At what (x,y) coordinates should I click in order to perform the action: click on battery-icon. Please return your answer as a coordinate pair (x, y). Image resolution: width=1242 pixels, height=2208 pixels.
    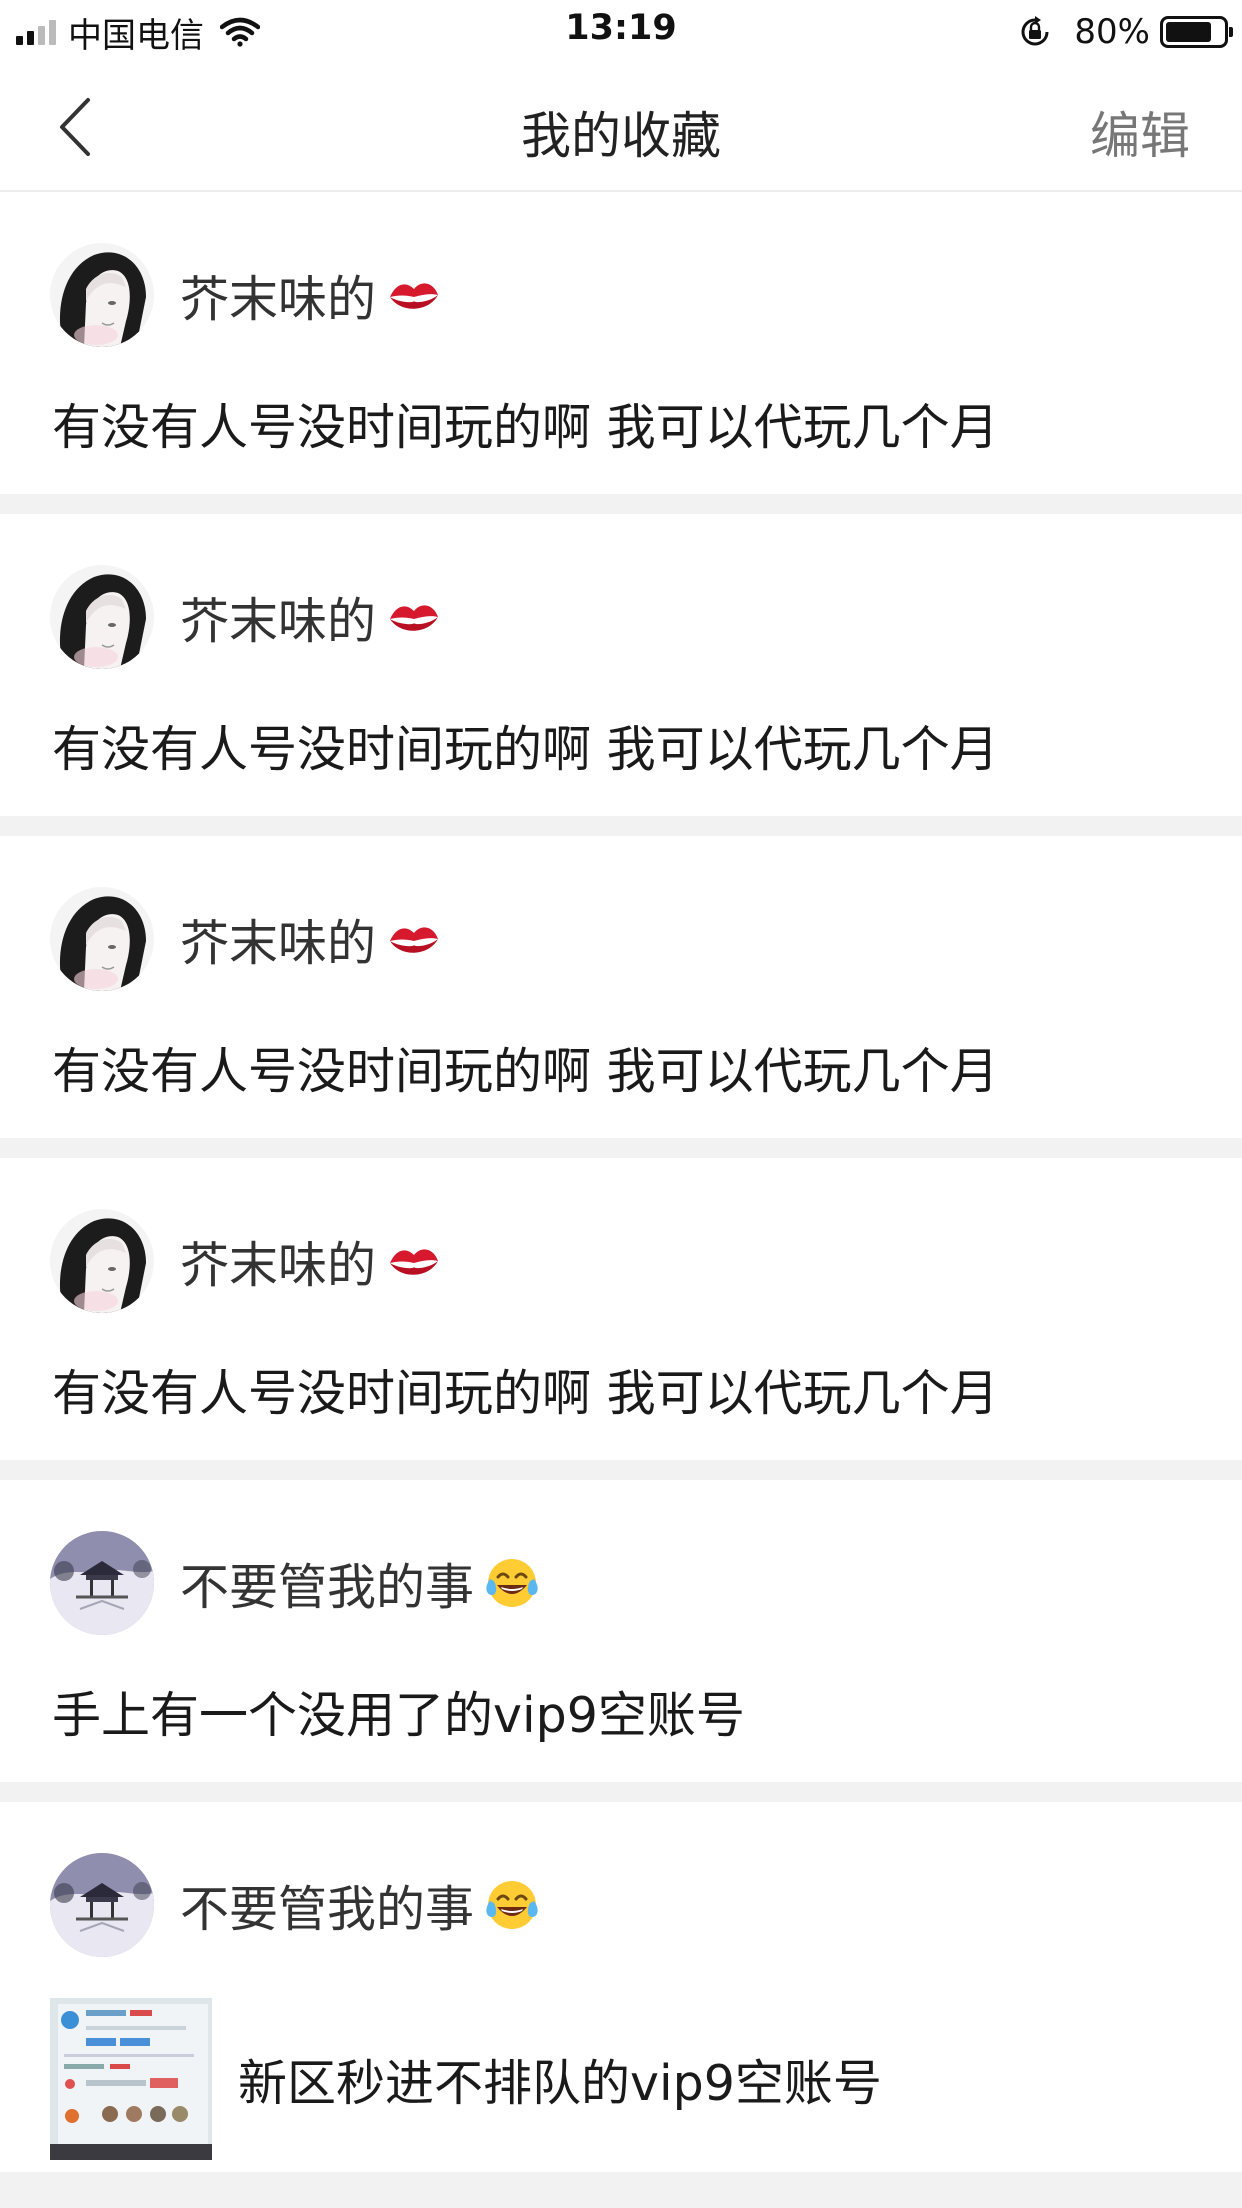
    Looking at the image, I should click on (1196, 32).